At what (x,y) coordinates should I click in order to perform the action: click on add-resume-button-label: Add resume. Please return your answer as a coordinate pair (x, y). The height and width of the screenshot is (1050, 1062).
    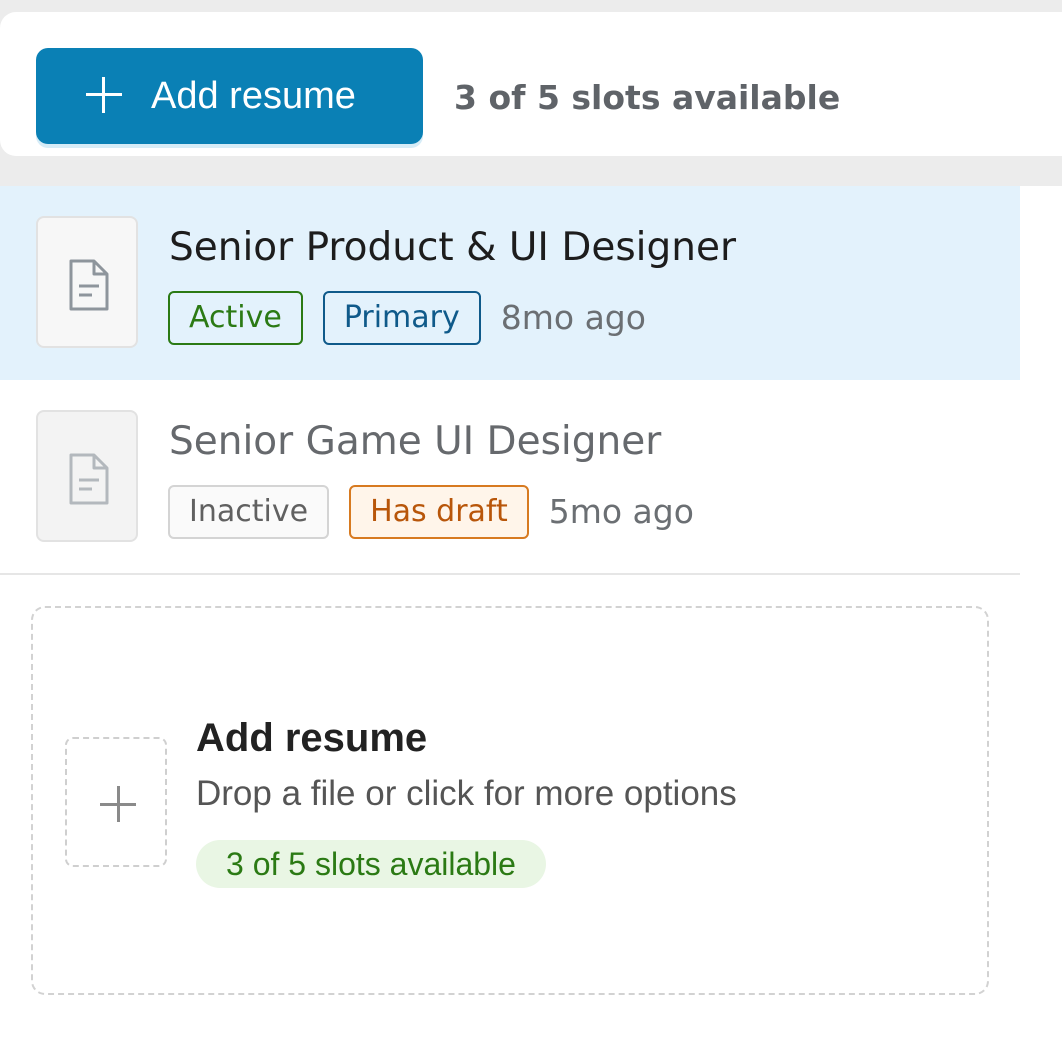
    Looking at the image, I should click on (253, 96).